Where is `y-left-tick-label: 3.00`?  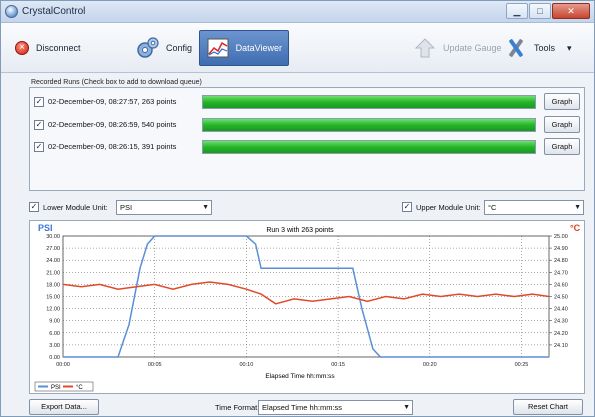
y-left-tick-label: 3.00 is located at coordinates (54, 346).